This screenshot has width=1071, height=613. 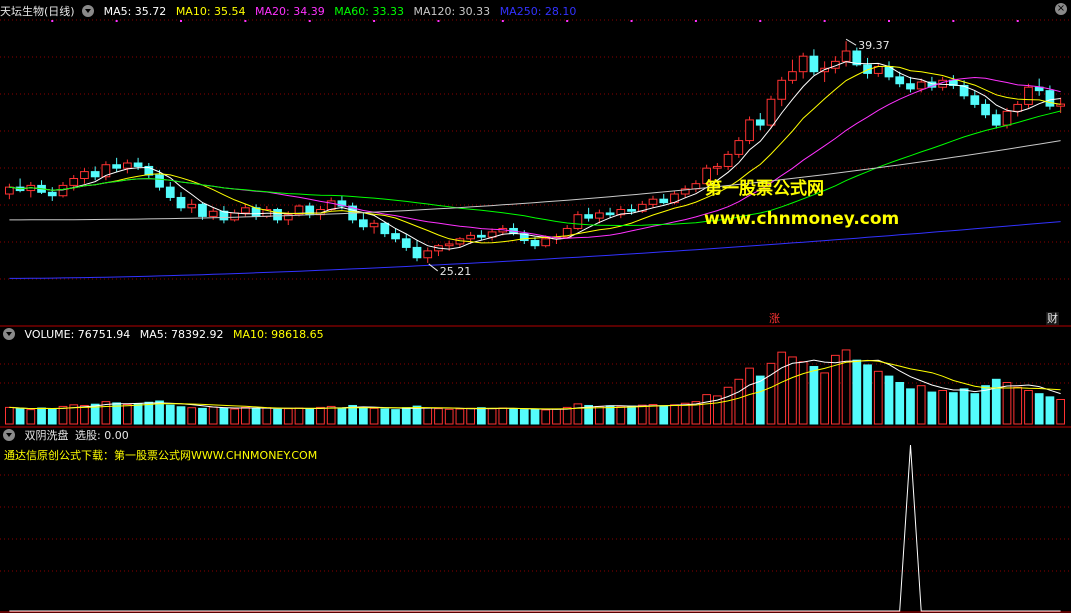 I want to click on close-icon: ×, so click(x=1061, y=9).